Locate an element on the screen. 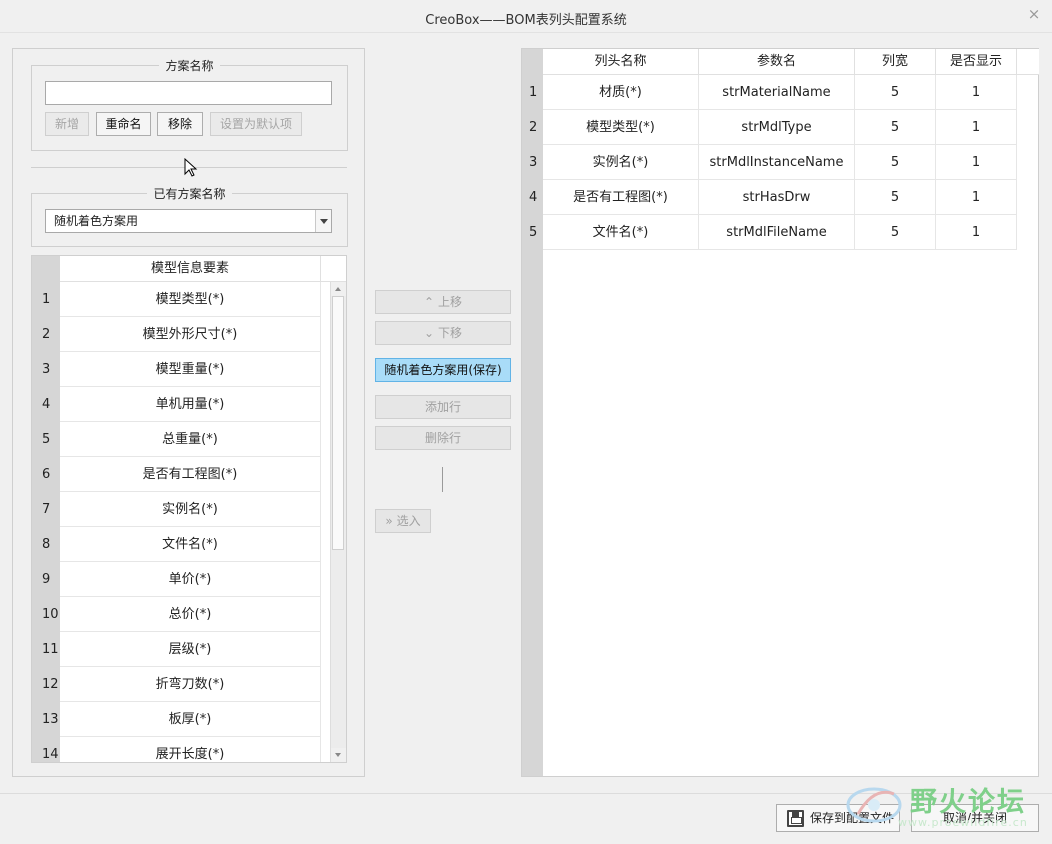 The image size is (1052, 844). save-icon is located at coordinates (795, 818).